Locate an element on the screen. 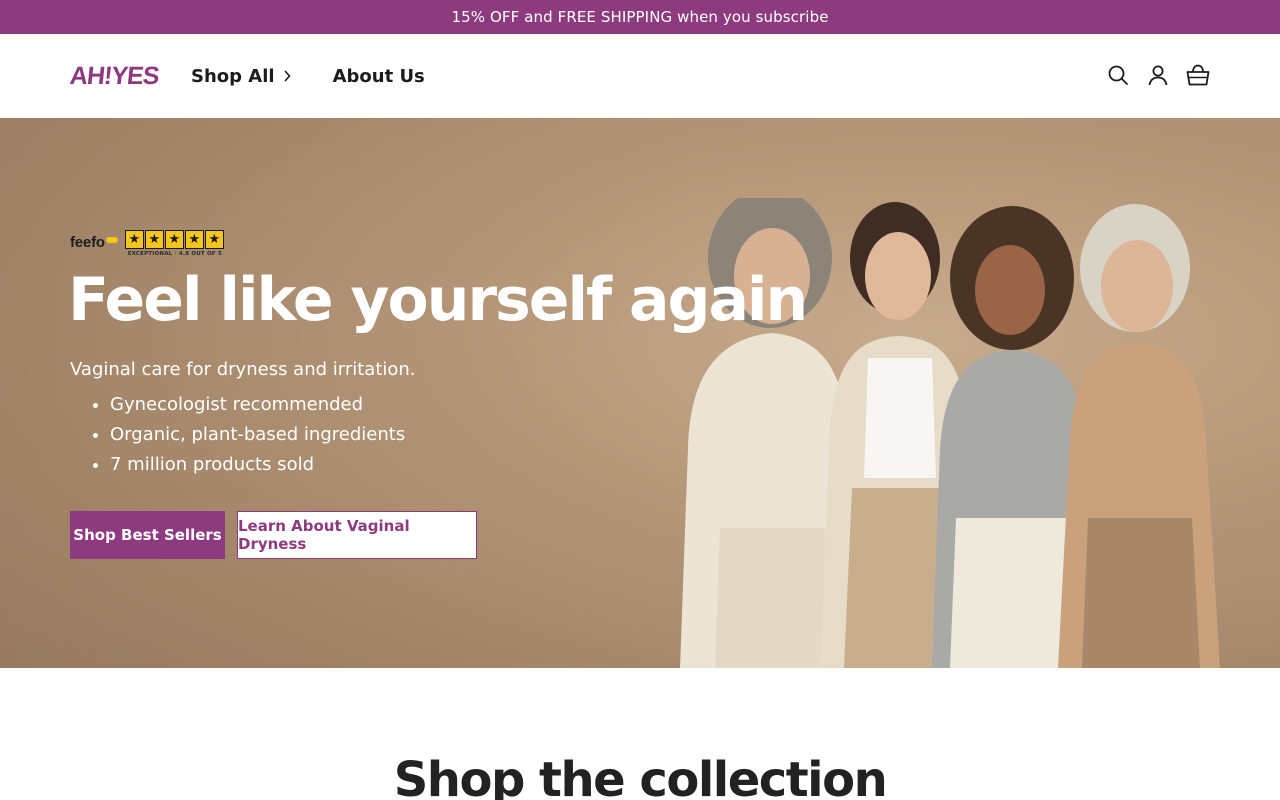  hero-title: Feel like yourself again is located at coordinates (438, 300).